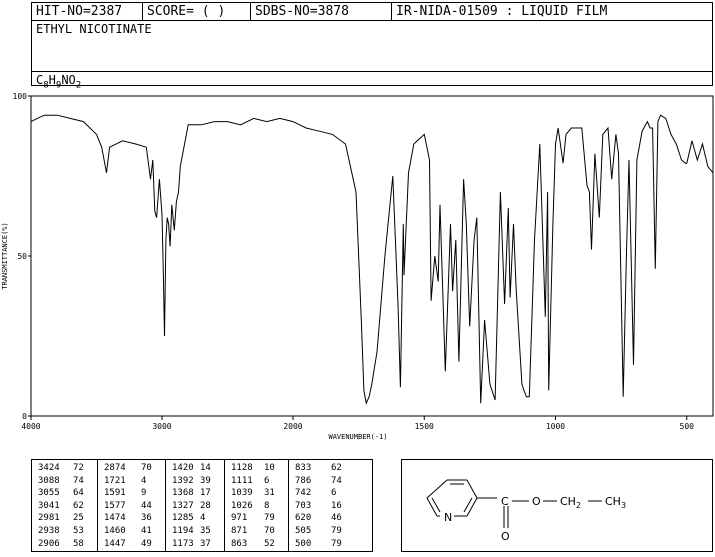 This screenshot has height=557, width=715. Describe the element at coordinates (5, 255) in the screenshot. I see `y-axis-label: TRANSMITTANCE(%)` at that location.